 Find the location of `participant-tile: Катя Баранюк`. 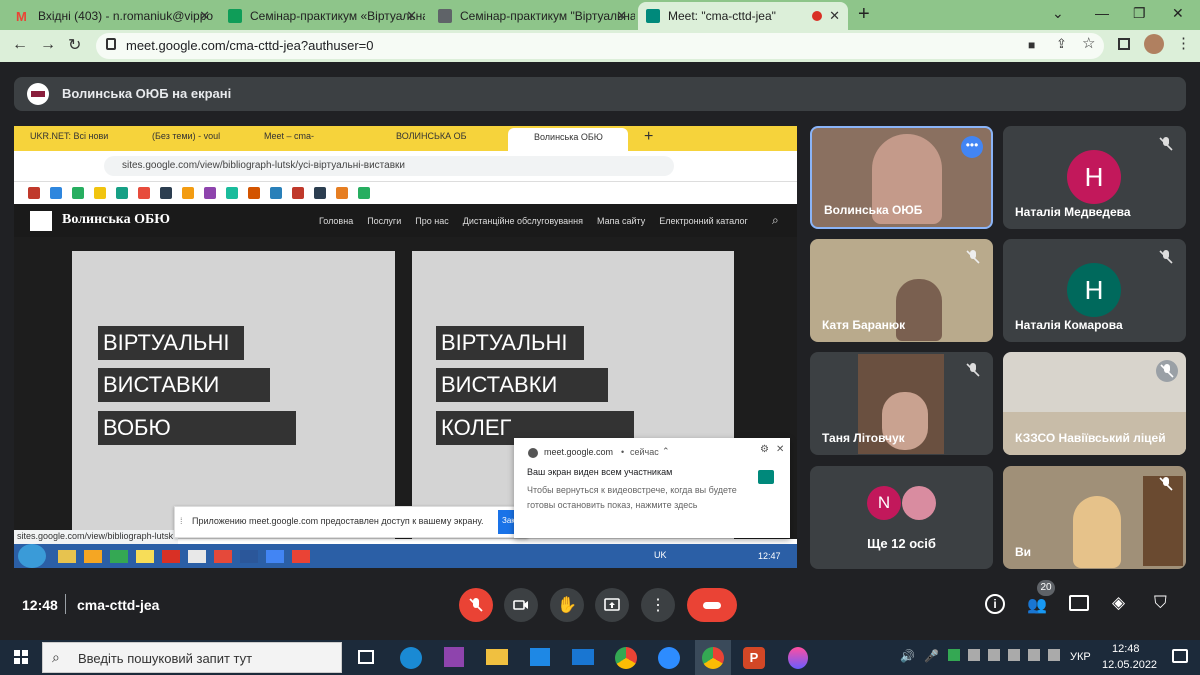

participant-tile: Катя Баранюк is located at coordinates (901, 290).